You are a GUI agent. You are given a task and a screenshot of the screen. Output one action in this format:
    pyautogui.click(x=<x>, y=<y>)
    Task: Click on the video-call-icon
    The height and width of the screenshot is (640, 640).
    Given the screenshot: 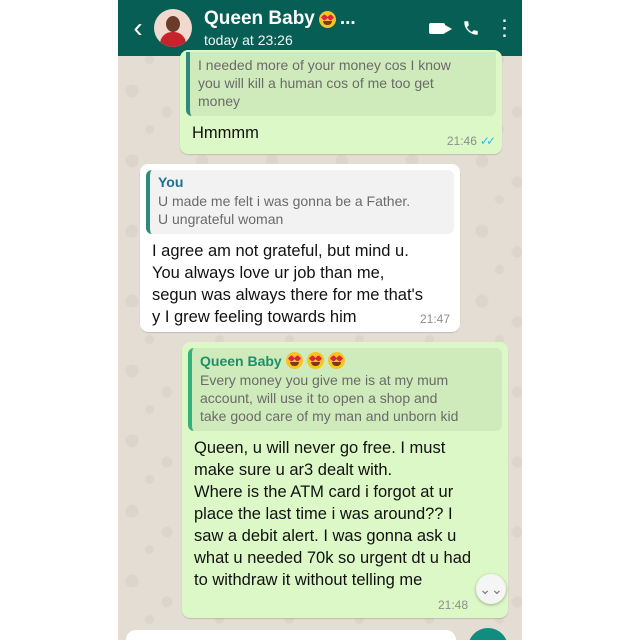 What is the action you would take?
    pyautogui.click(x=437, y=28)
    